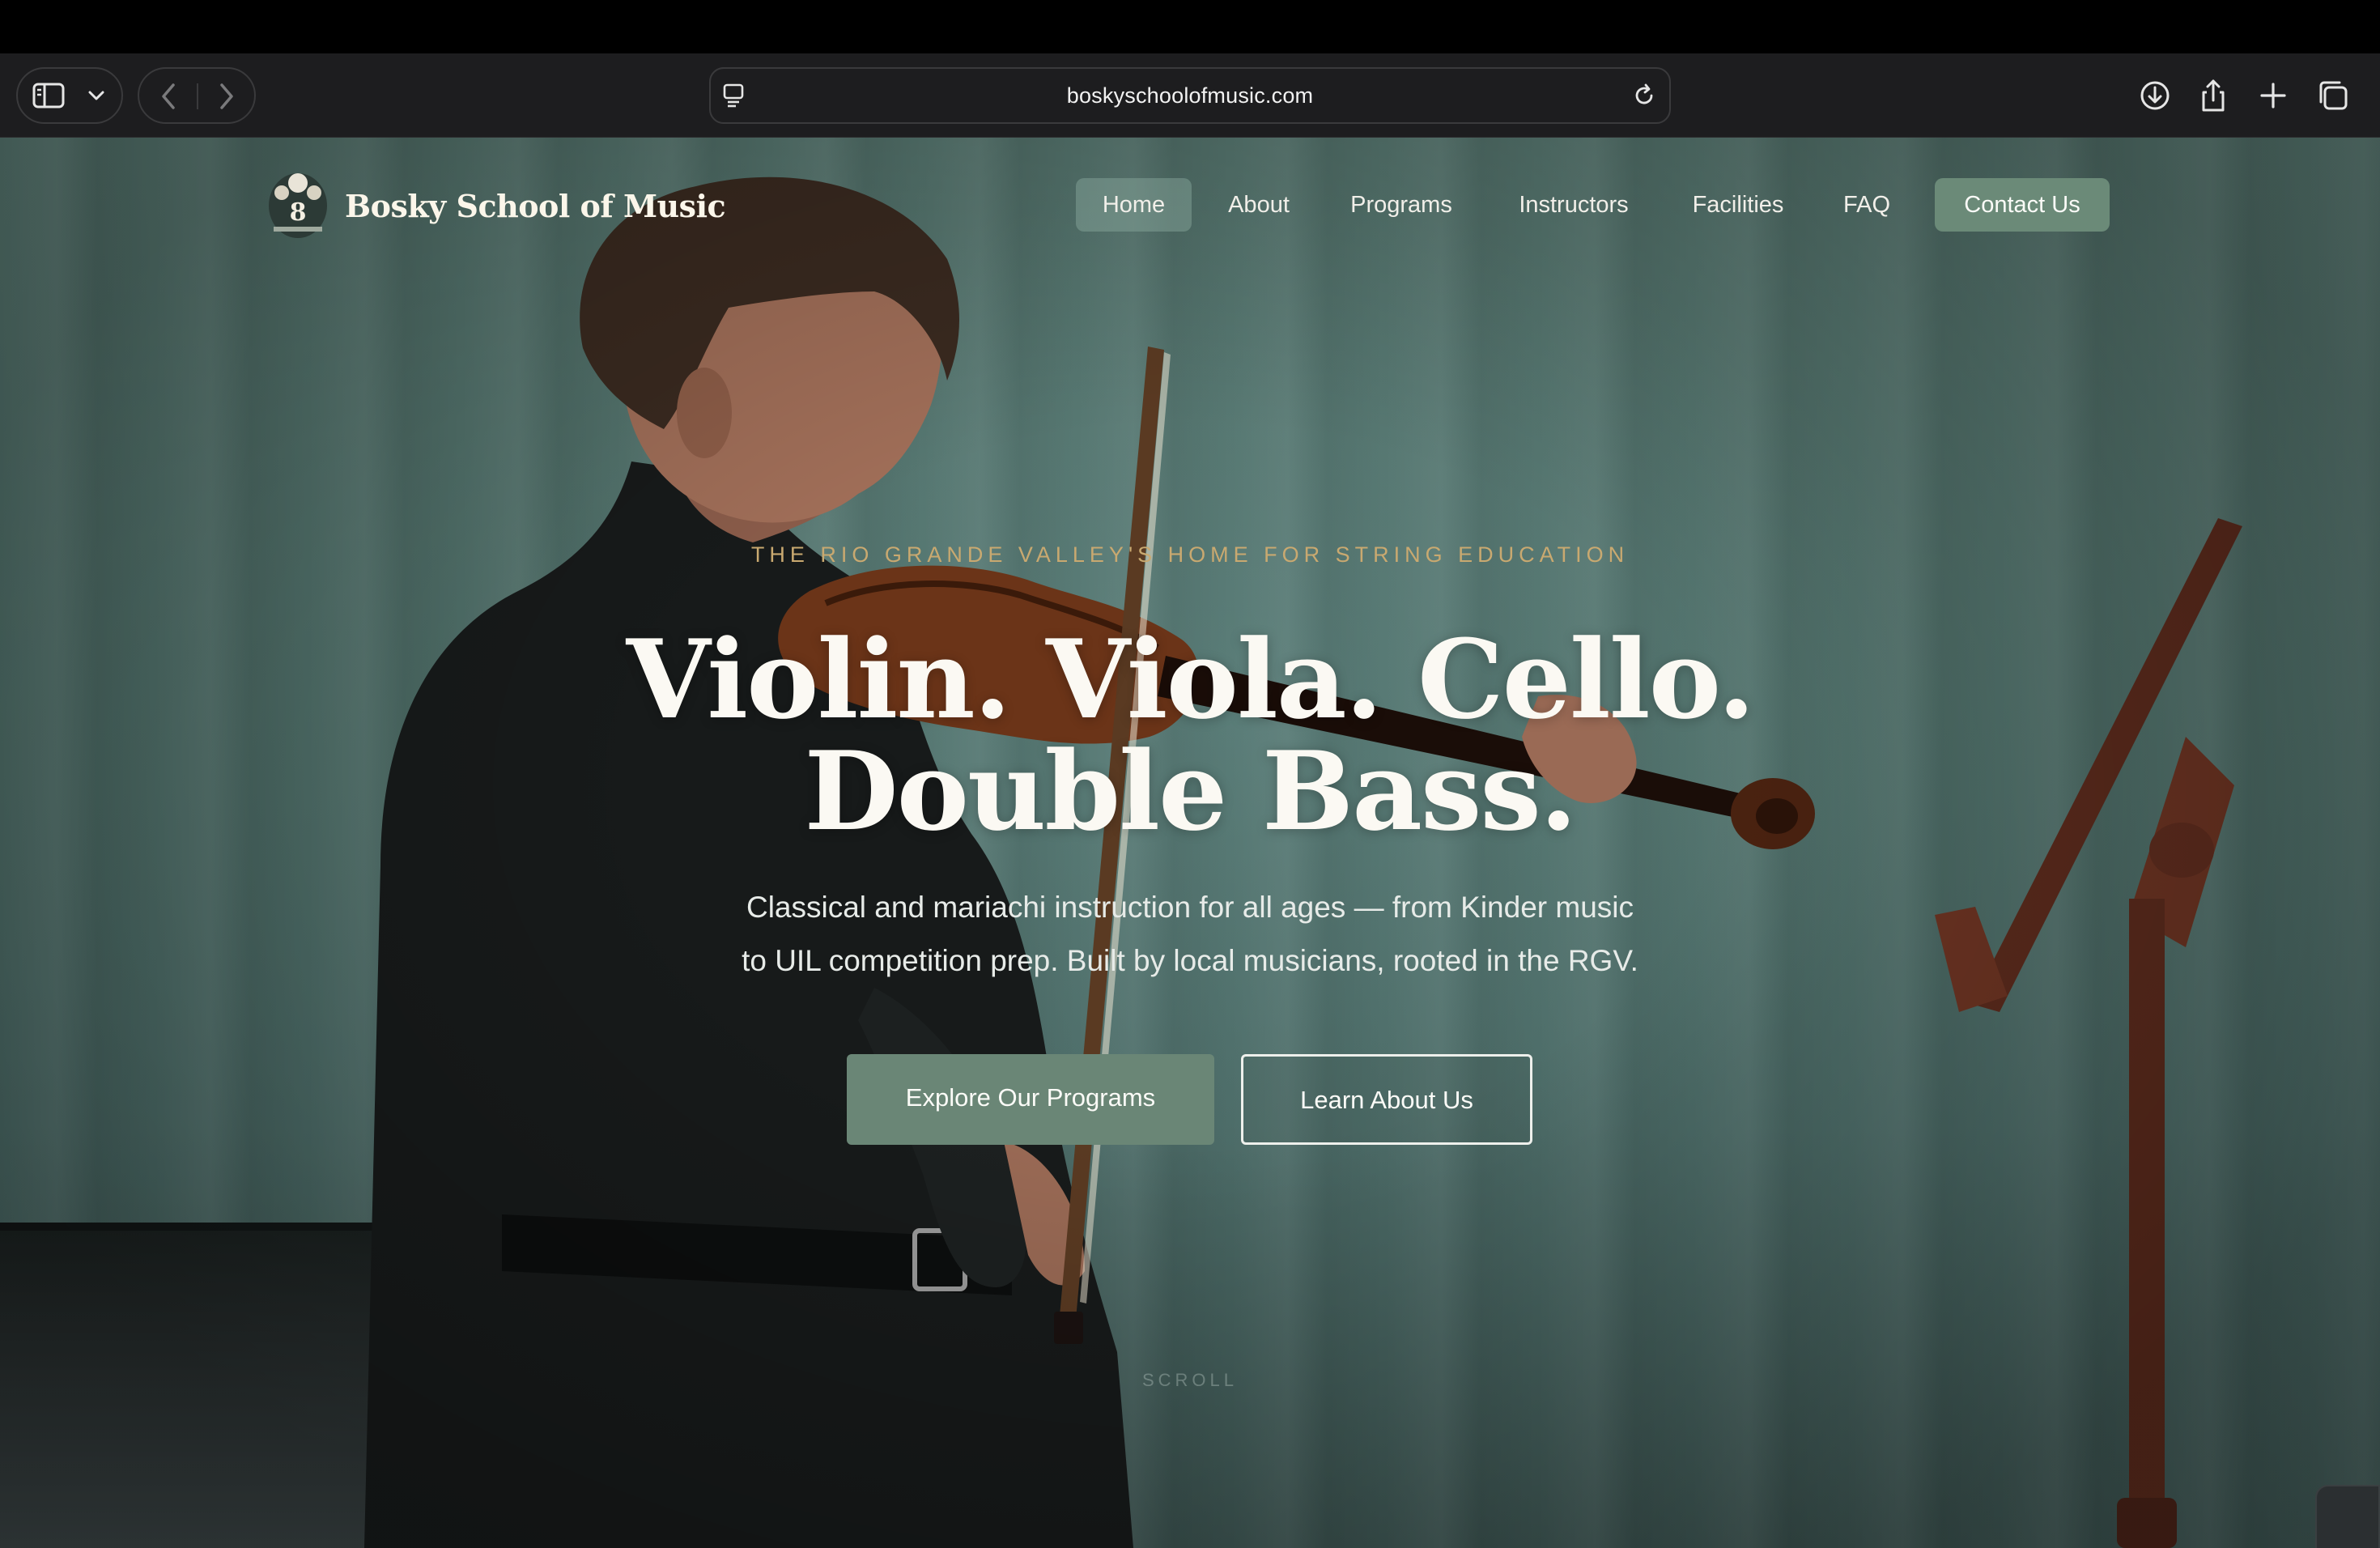 The height and width of the screenshot is (1548, 2380). What do you see at coordinates (2022, 205) in the screenshot?
I see `nav-contact-button: Contact Us` at bounding box center [2022, 205].